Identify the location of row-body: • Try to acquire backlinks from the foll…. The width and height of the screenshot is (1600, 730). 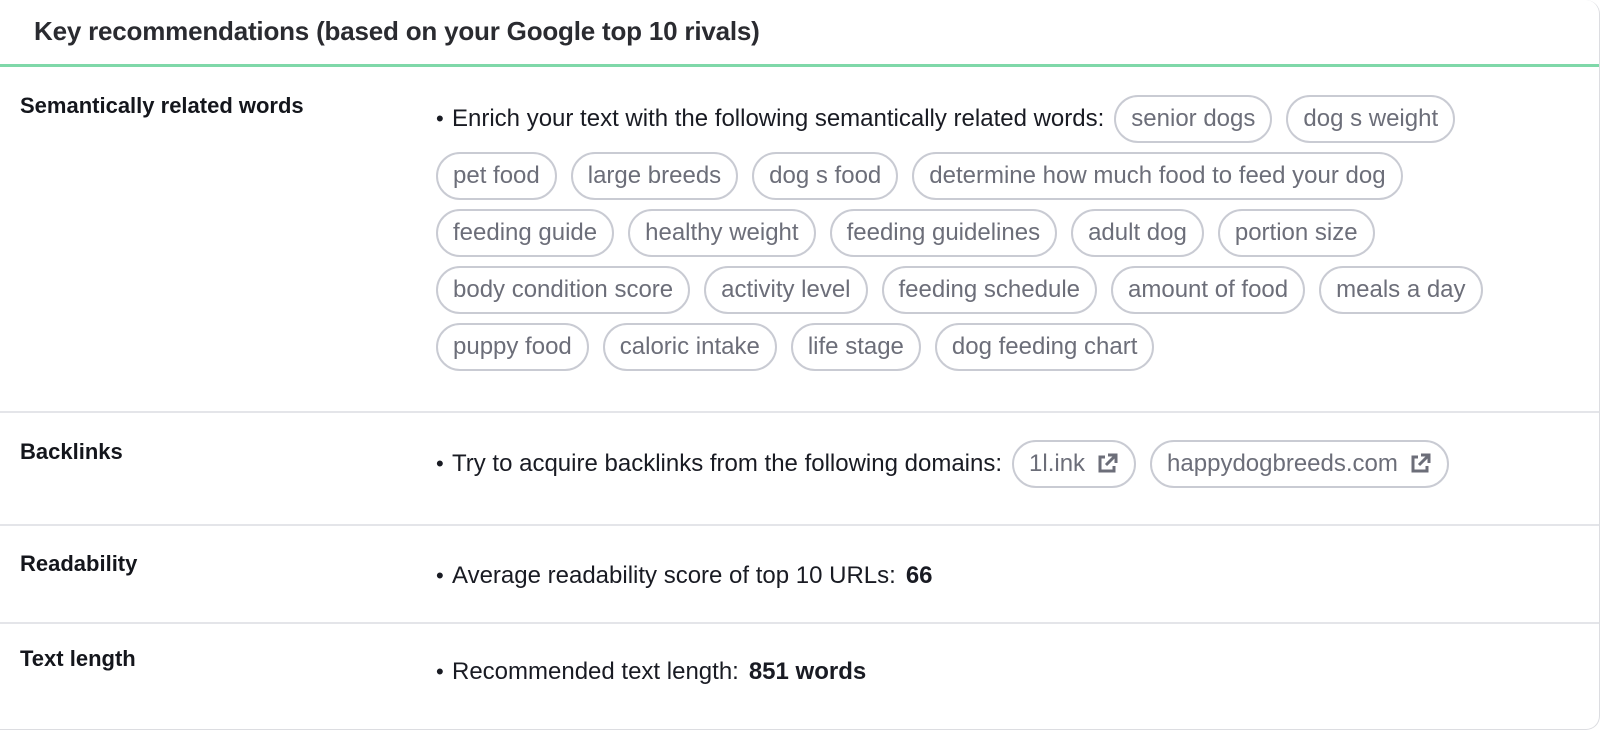
(1017, 468).